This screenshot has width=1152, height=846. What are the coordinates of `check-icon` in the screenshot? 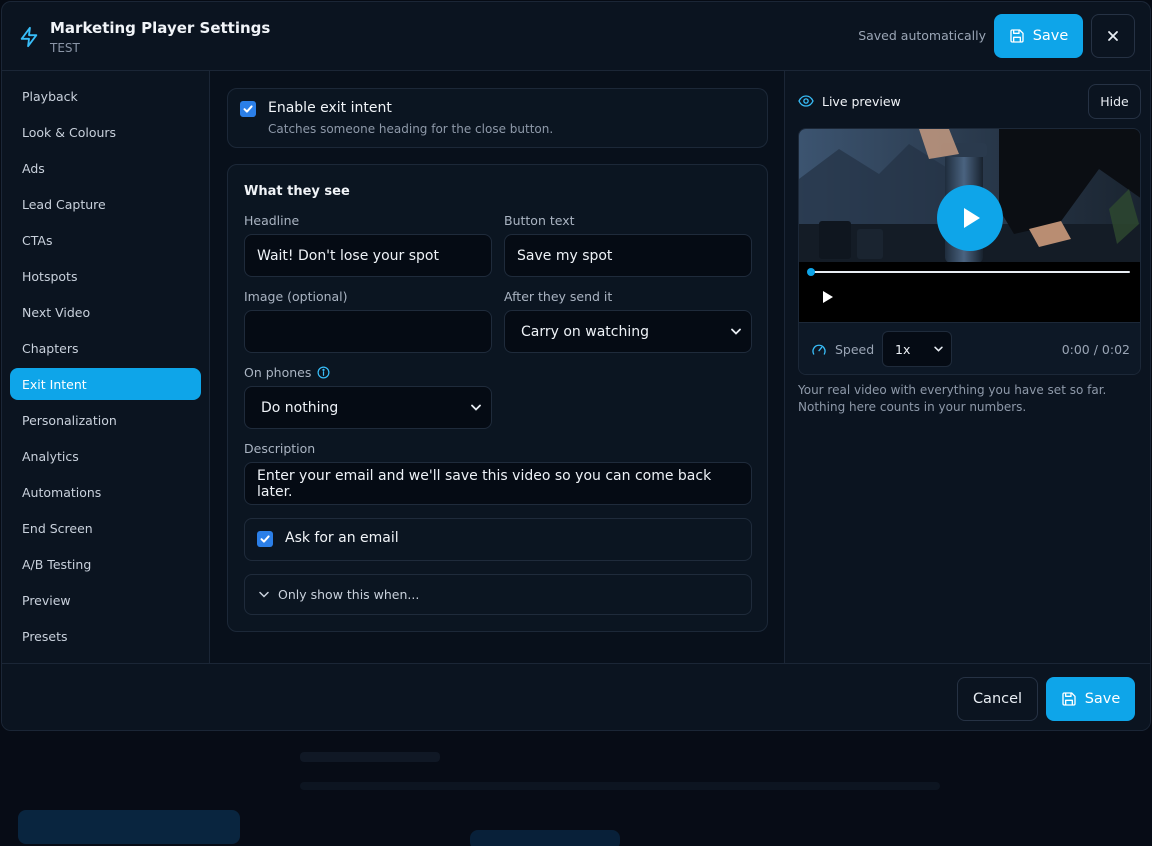 It's located at (248, 109).